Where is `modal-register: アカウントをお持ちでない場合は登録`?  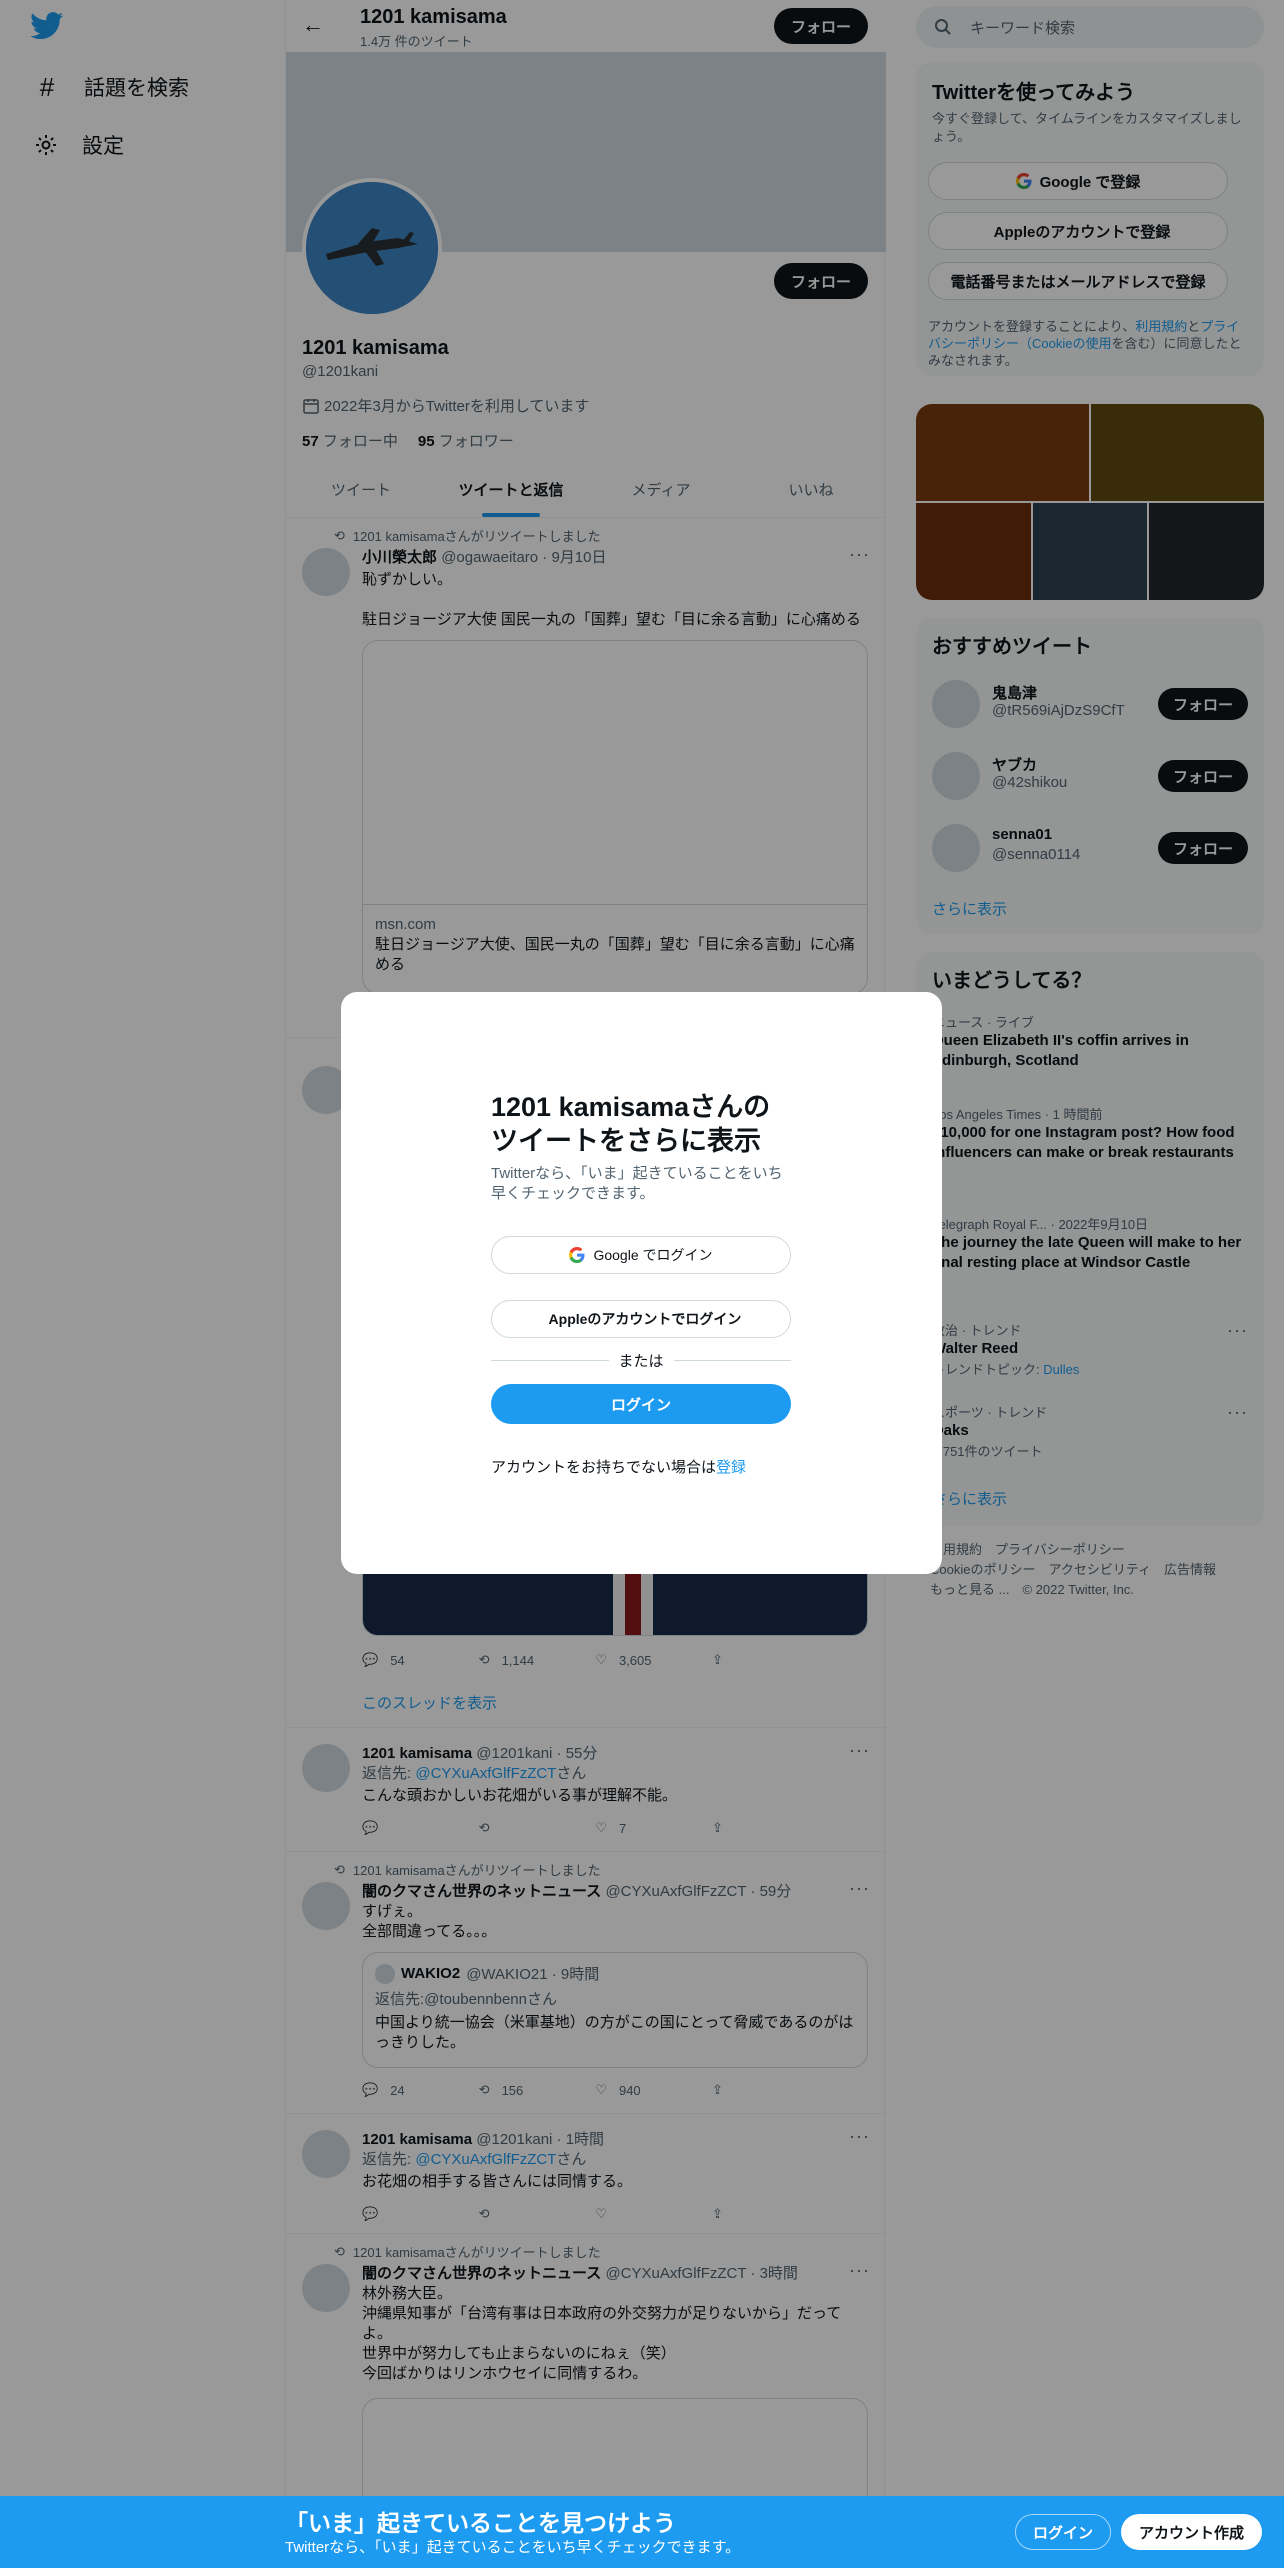 modal-register: アカウントをお持ちでない場合は登録 is located at coordinates (618, 1466).